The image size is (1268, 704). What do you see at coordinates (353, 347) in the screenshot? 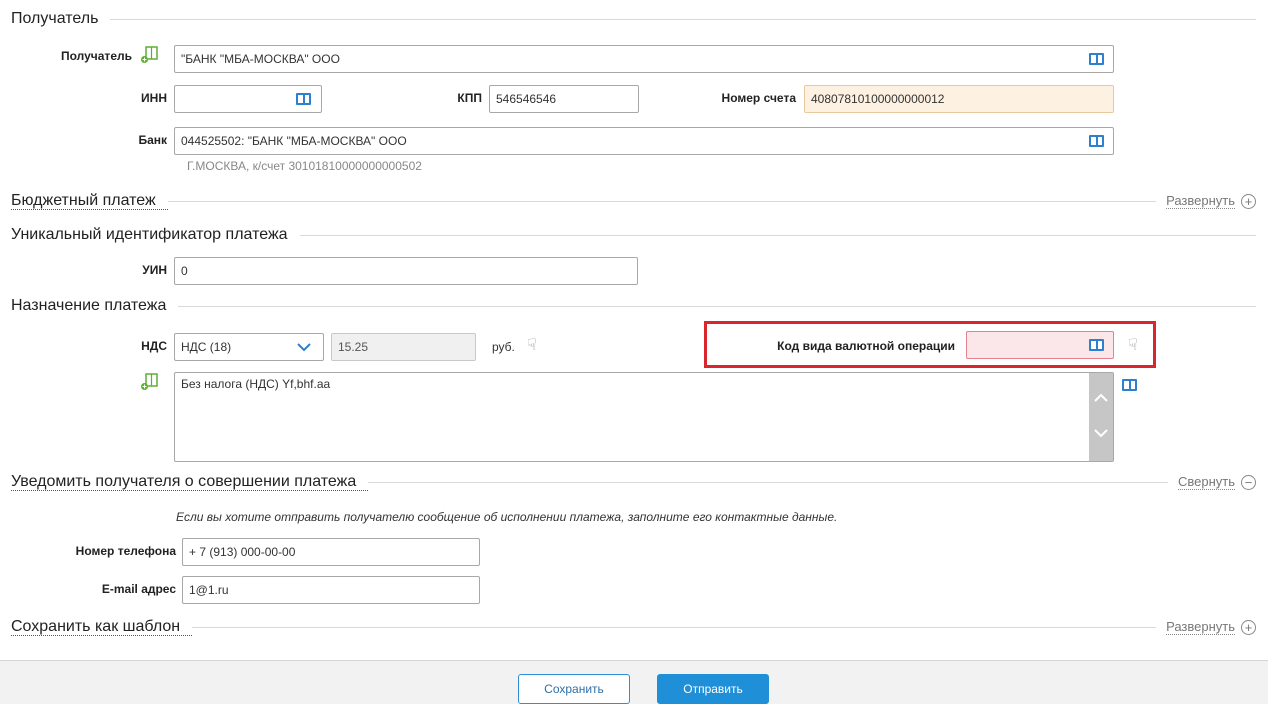
I see `vat-amount-value: 15.25` at bounding box center [353, 347].